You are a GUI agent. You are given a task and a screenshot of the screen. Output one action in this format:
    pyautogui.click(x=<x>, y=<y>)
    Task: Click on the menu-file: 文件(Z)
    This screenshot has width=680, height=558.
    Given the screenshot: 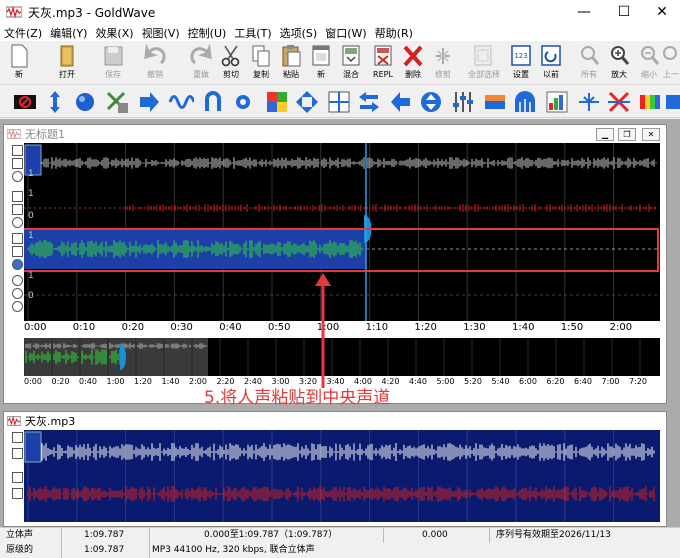 What is the action you would take?
    pyautogui.click(x=23, y=33)
    